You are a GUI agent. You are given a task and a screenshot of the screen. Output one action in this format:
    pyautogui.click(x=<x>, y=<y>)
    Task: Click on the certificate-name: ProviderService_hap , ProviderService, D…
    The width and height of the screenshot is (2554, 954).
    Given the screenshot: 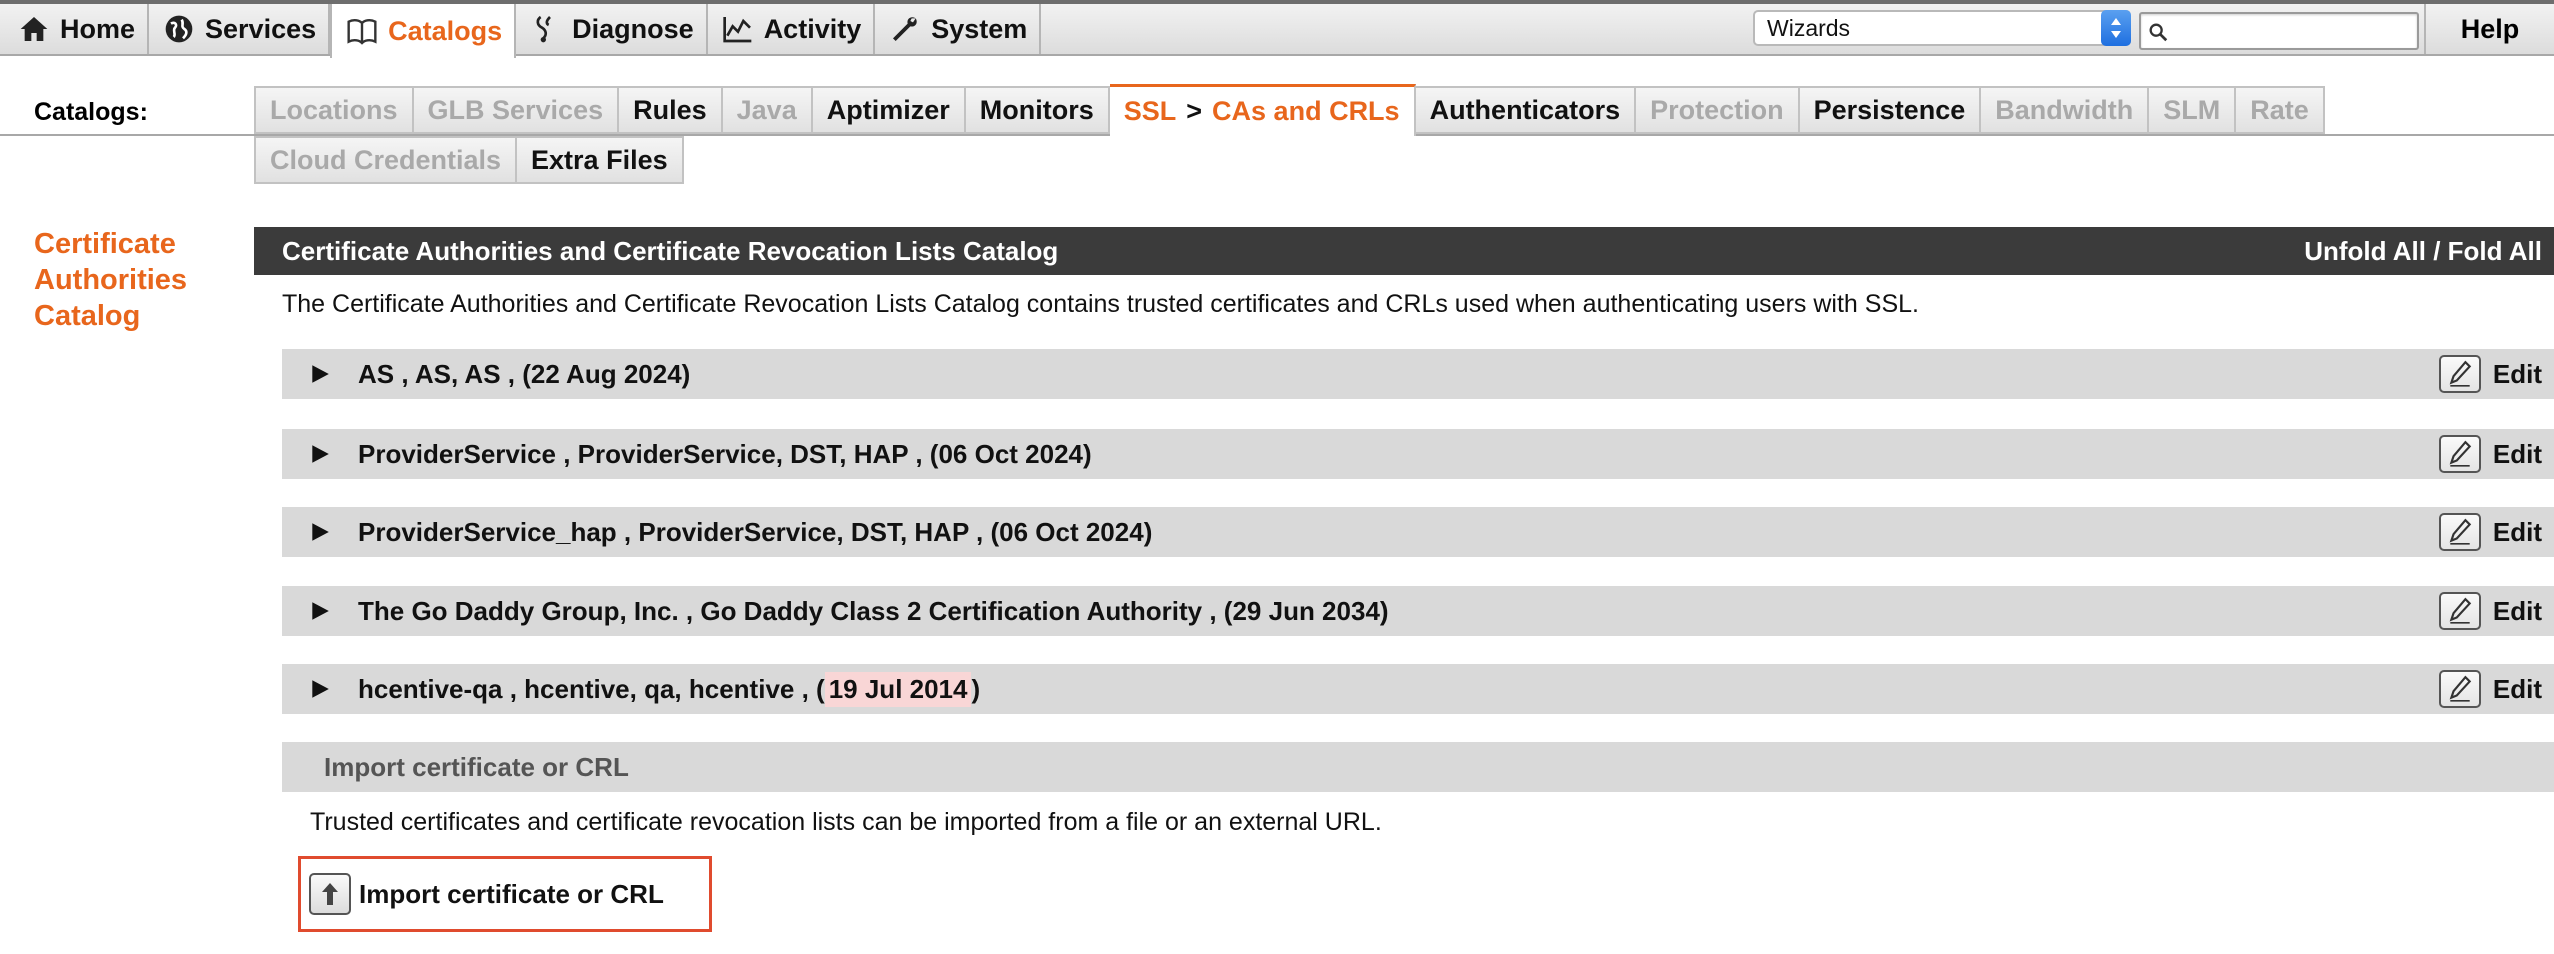 What is the action you would take?
    pyautogui.click(x=679, y=531)
    